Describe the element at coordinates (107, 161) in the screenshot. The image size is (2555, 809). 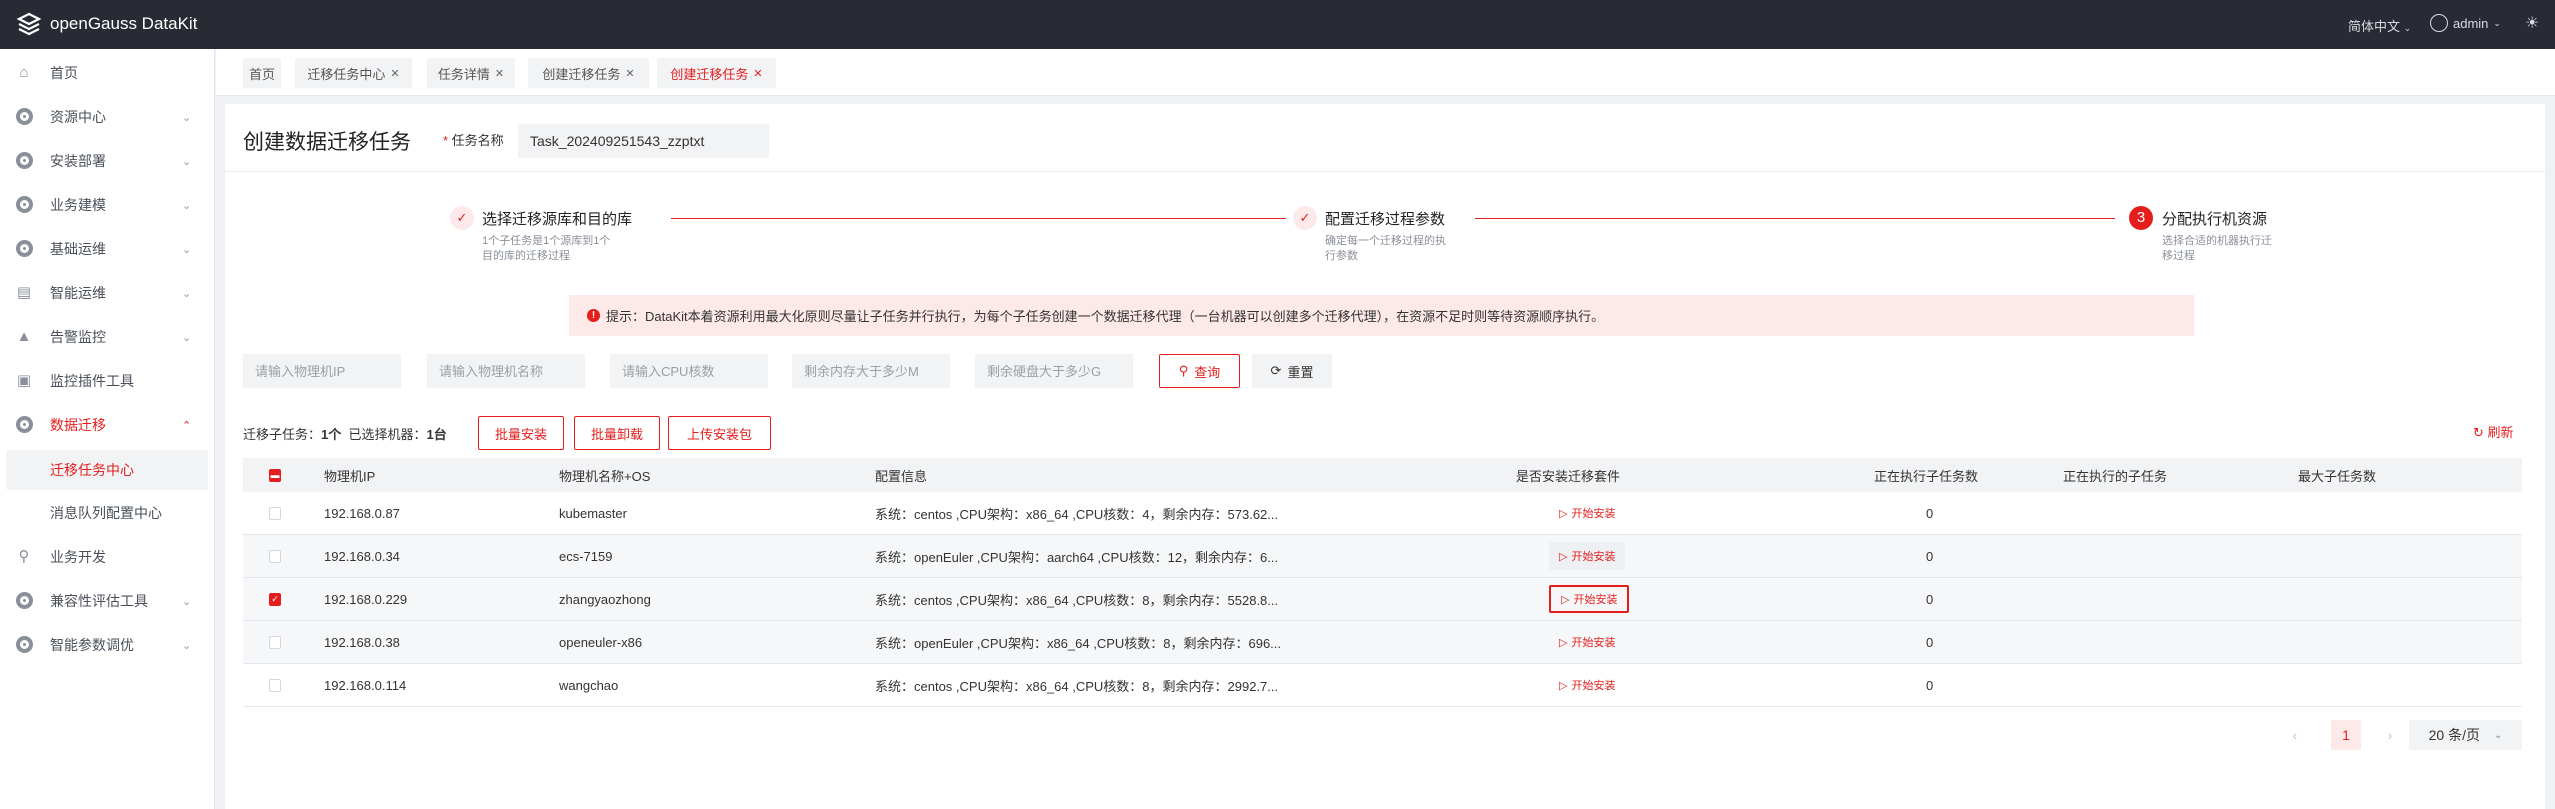
I see `sidebar-item-install-deploy: 安装部署 ⌄` at that location.